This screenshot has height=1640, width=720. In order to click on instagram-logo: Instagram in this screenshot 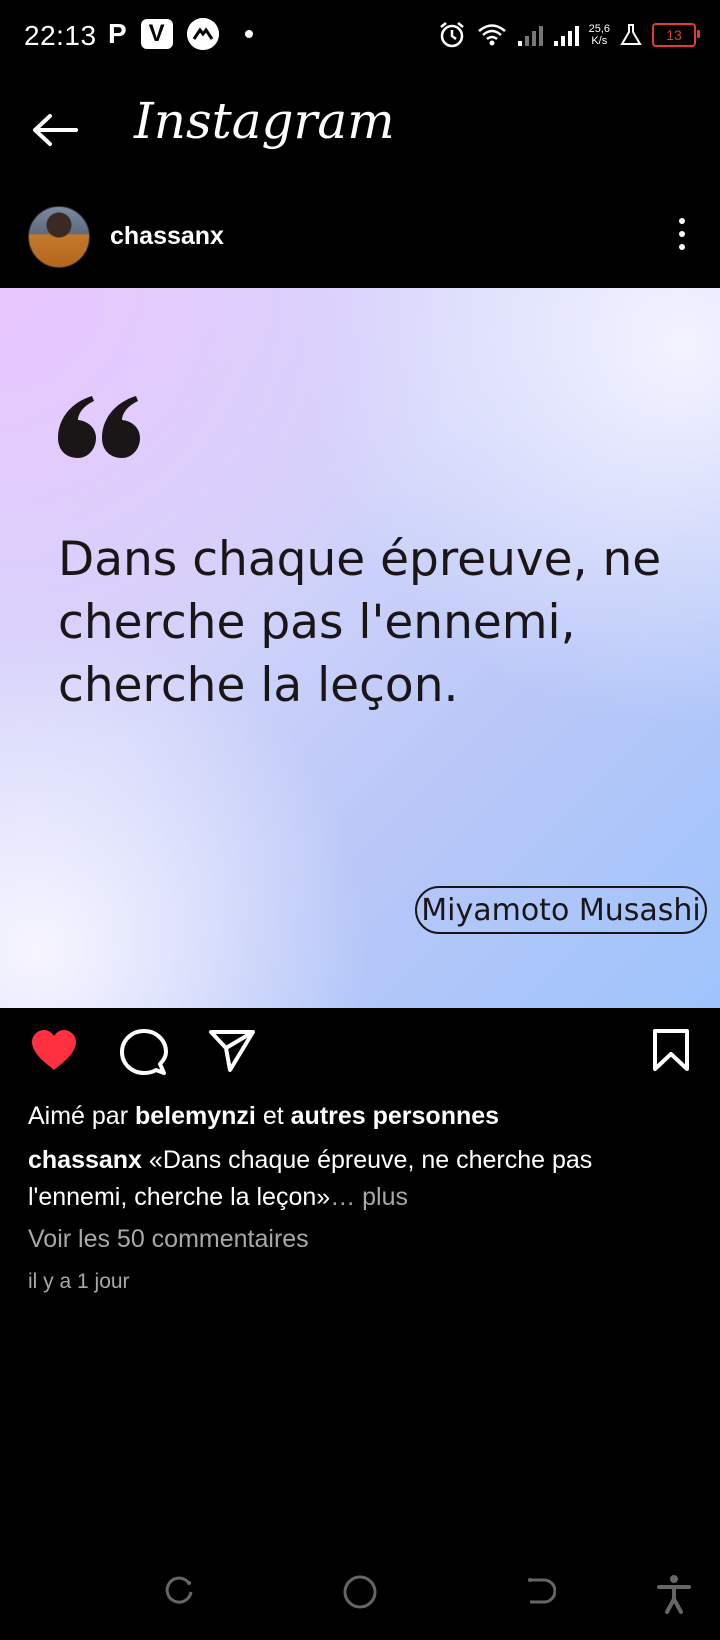, I will do `click(264, 121)`.